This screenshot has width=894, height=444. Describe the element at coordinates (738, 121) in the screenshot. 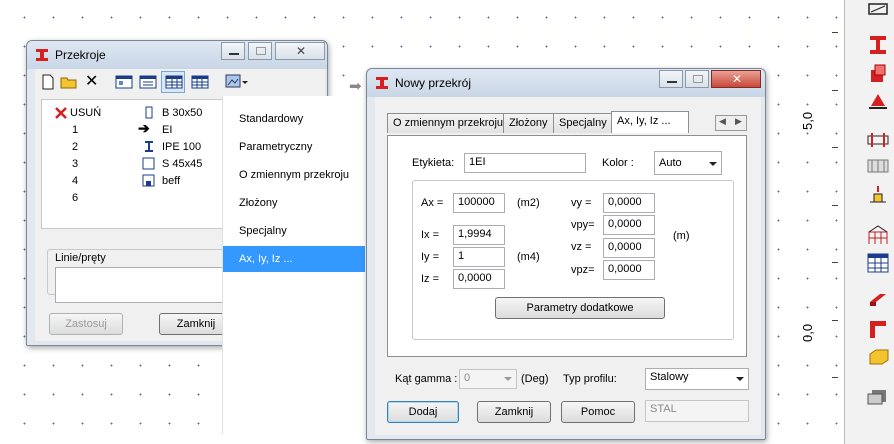

I see `chevron-right-icon: ▶` at that location.